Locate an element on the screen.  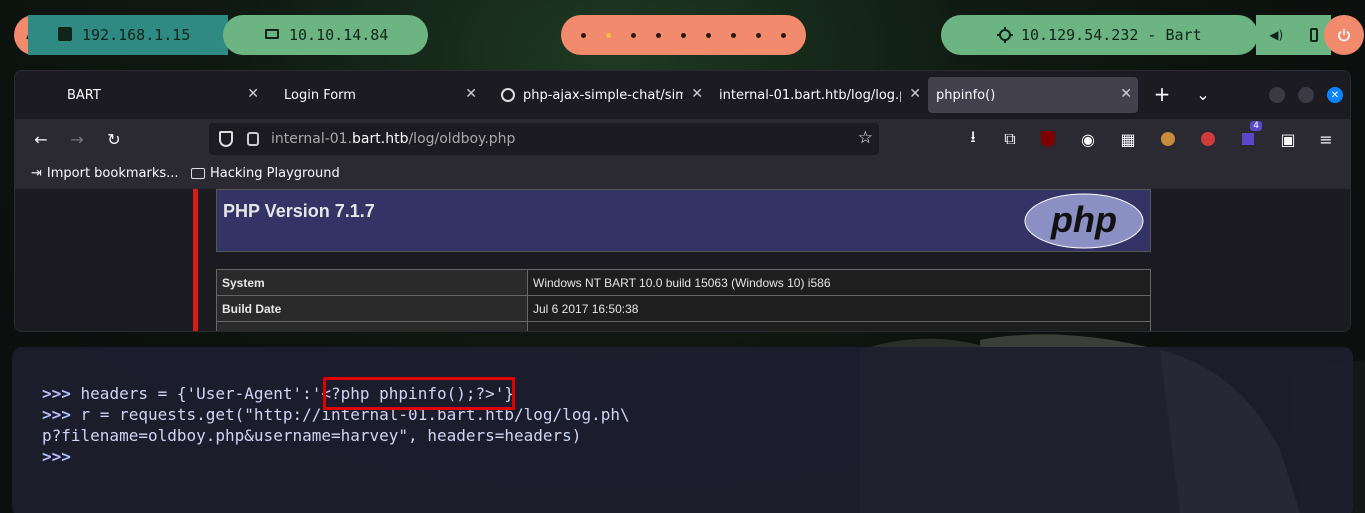
tab-login-form: Login Form ✕ is located at coordinates (375, 95).